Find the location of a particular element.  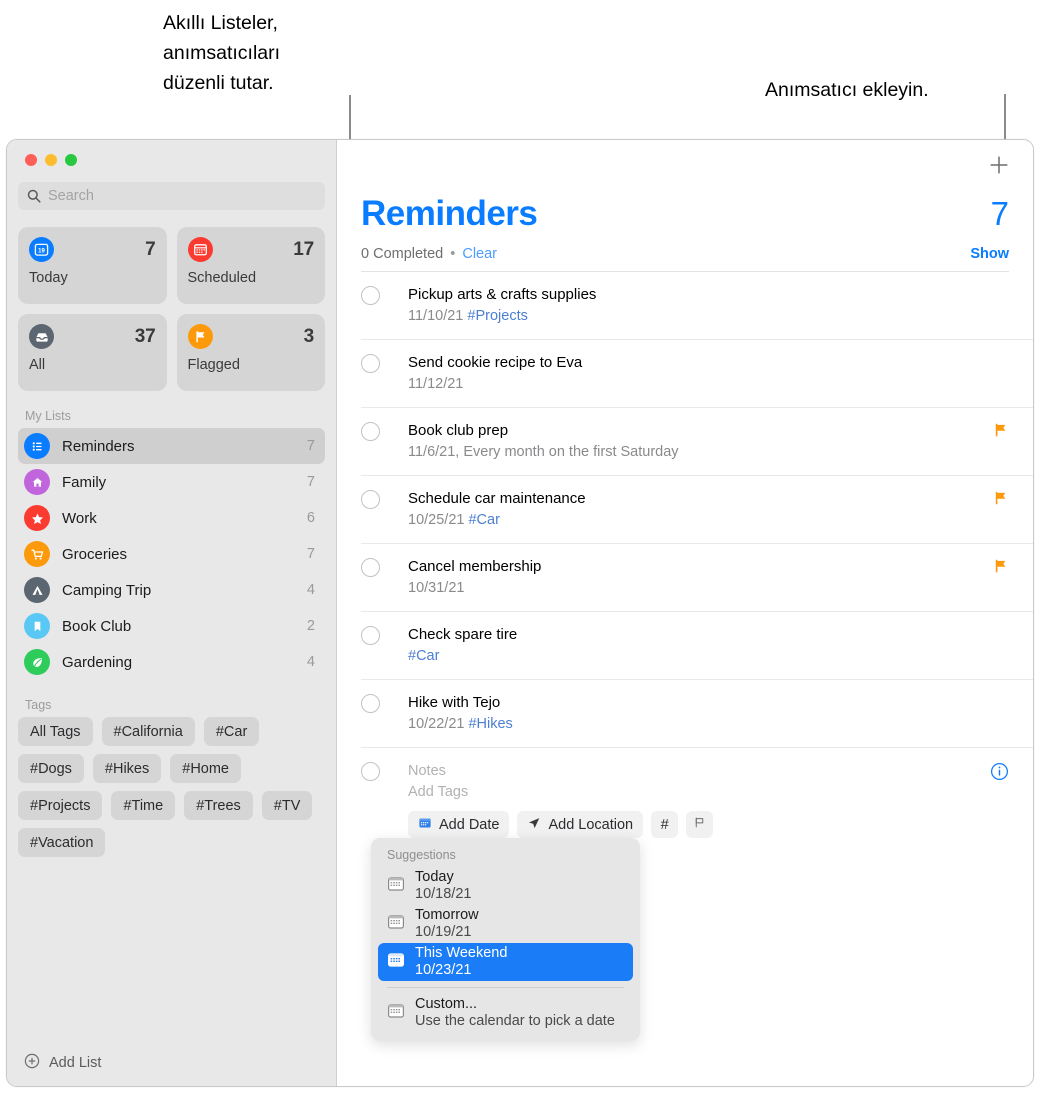

reminder-title: Book club prep is located at coordinates (458, 430).